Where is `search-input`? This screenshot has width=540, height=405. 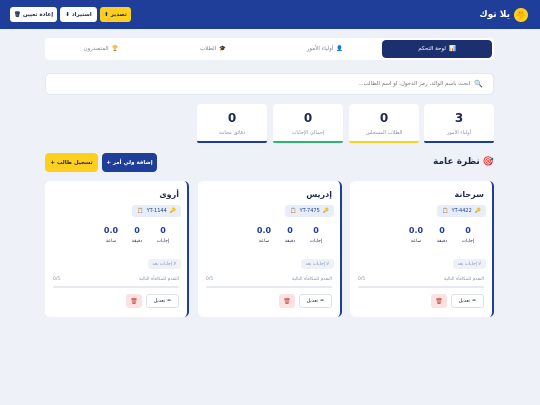
search-input is located at coordinates (263, 84).